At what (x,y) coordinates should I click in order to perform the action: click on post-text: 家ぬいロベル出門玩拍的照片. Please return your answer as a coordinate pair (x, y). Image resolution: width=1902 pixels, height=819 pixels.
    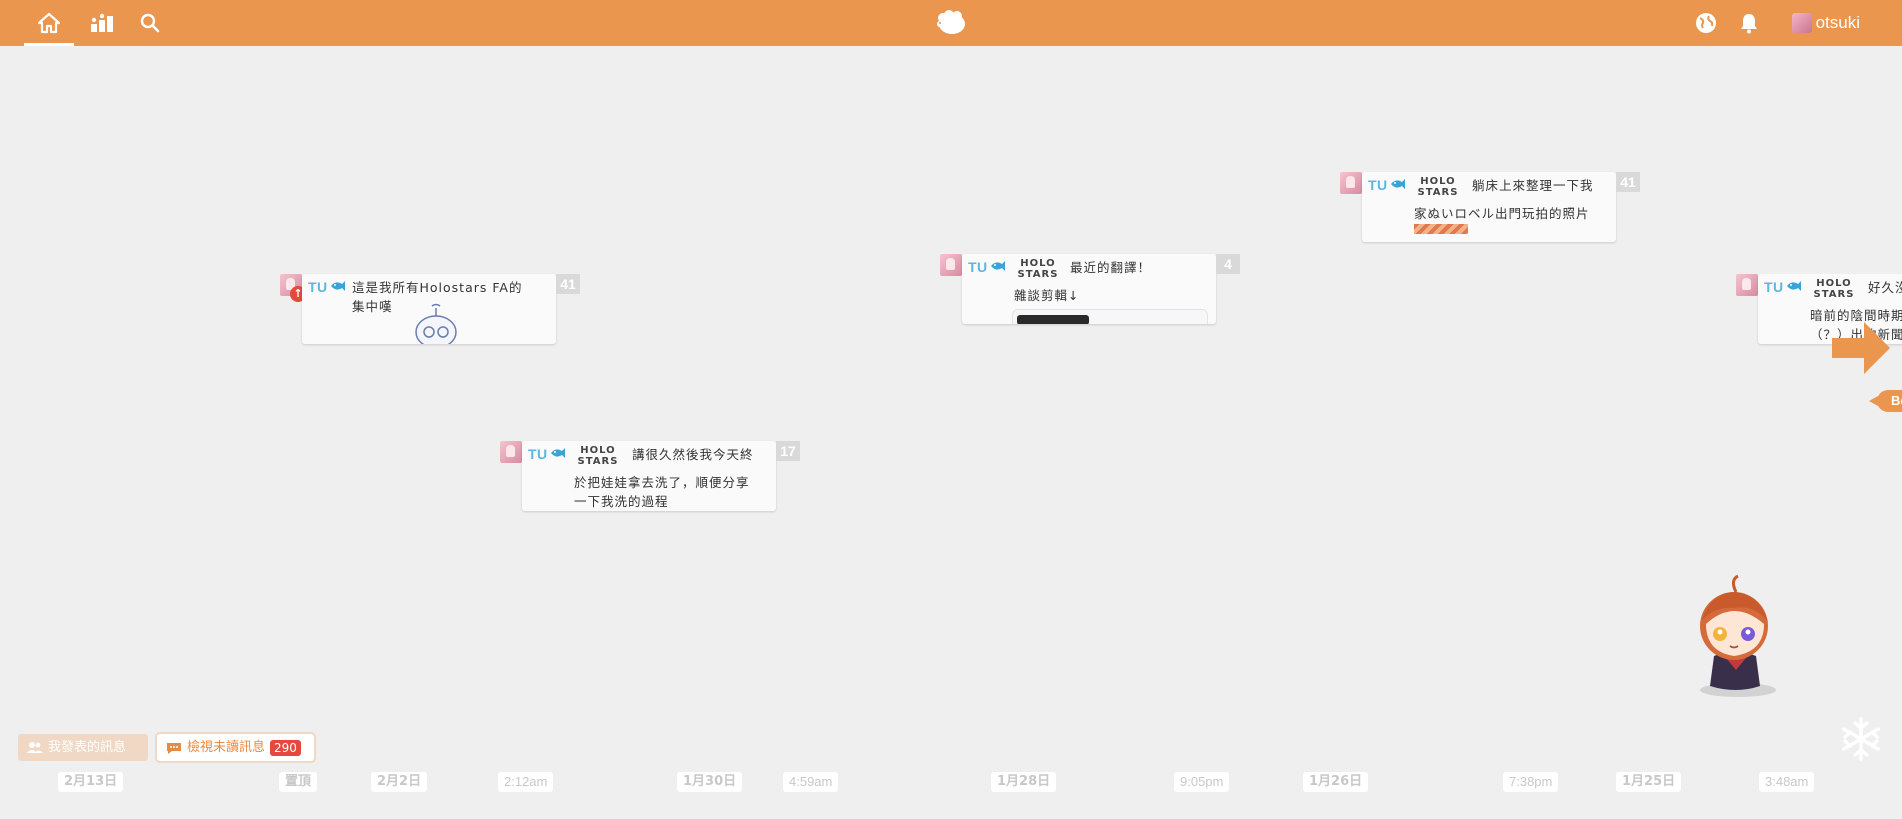
    Looking at the image, I should click on (1502, 213).